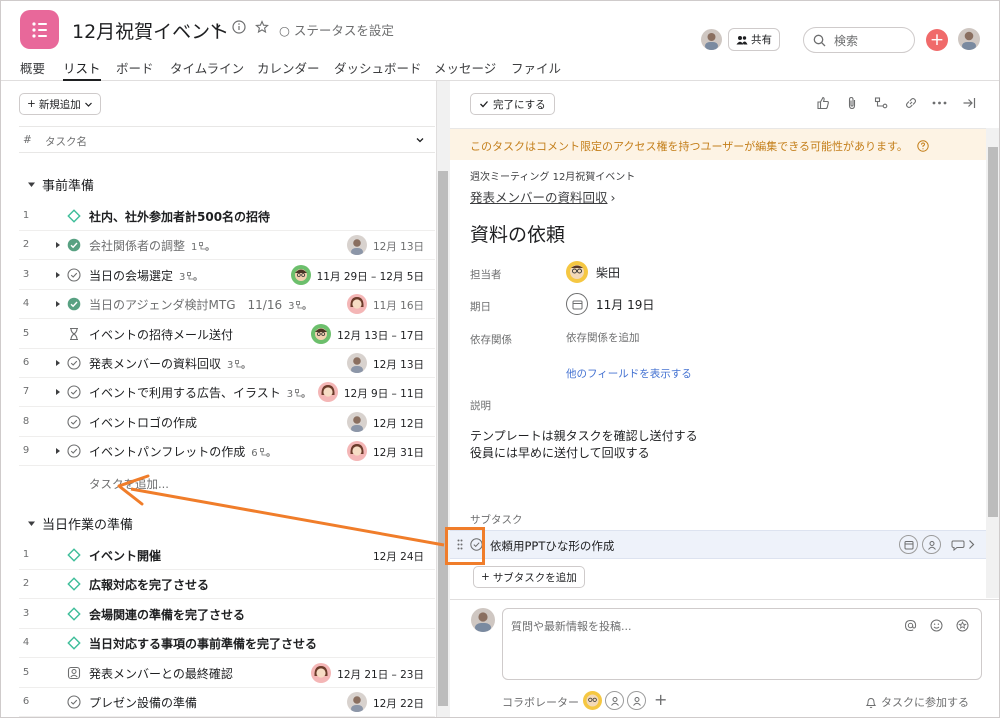 This screenshot has width=1000, height=718. What do you see at coordinates (143, 702) in the screenshot?
I see `task-name: プレゼン設備の準備` at bounding box center [143, 702].